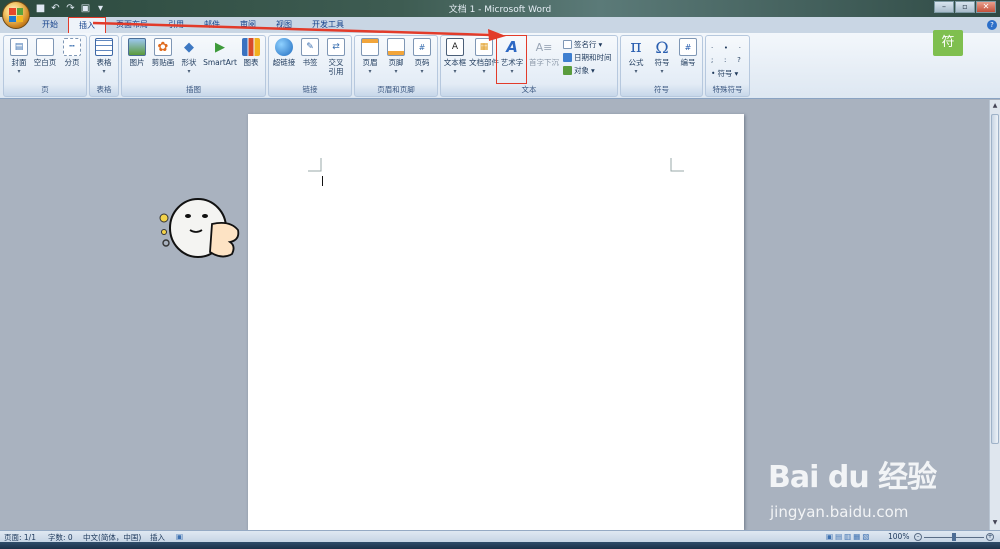  I want to click on group-links: 超链接 ✎ 书签 ⇄ 交叉 引用 链接, so click(310, 66).